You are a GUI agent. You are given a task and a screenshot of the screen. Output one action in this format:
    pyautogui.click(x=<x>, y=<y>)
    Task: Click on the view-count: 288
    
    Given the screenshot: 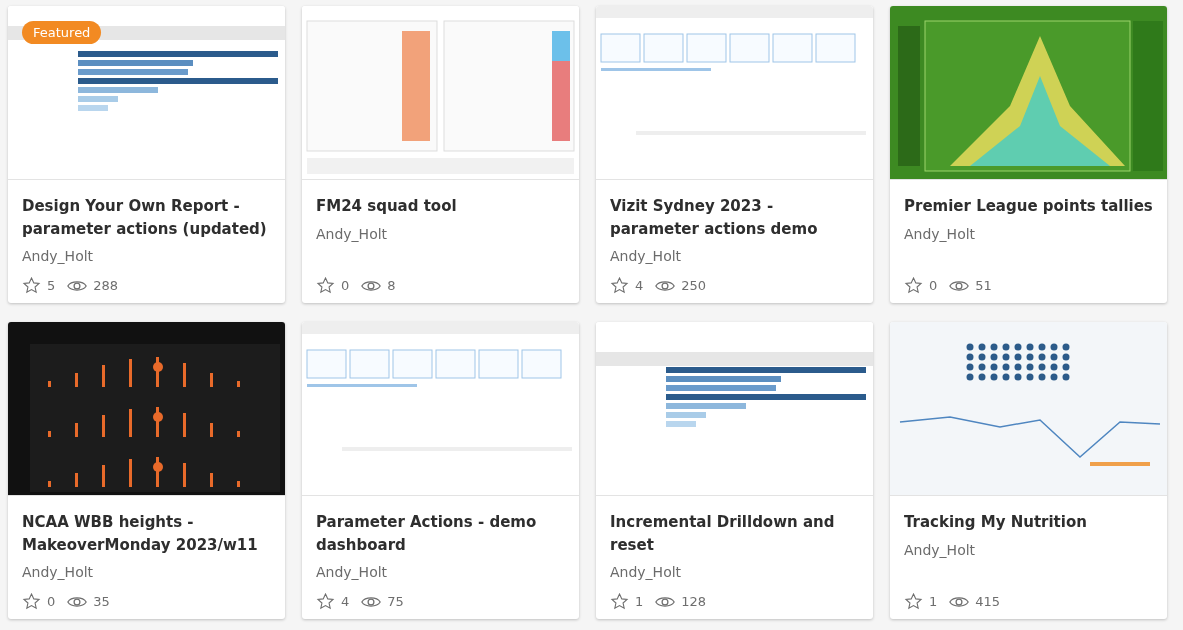 What is the action you would take?
    pyautogui.click(x=106, y=285)
    